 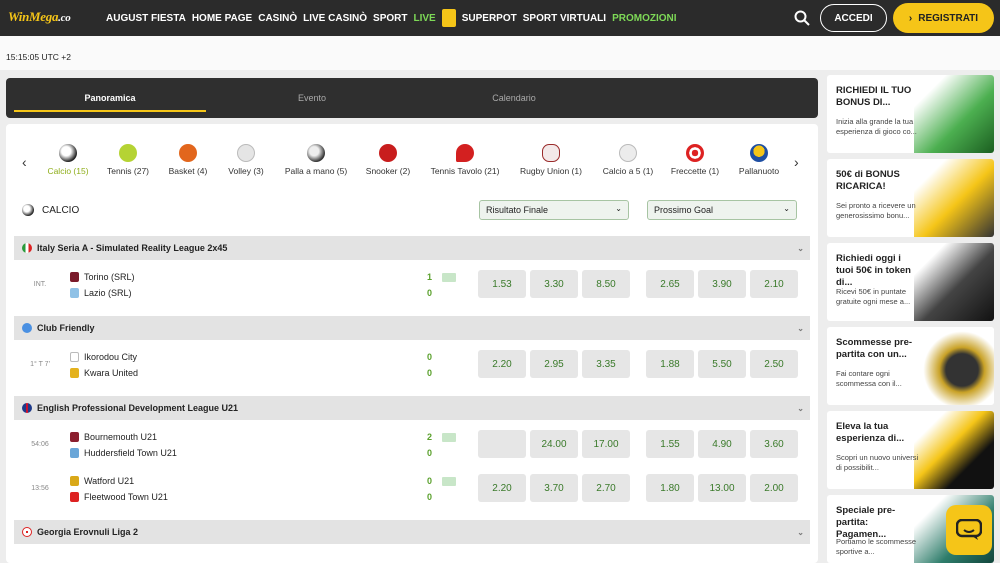 I want to click on chevron-right-icon: ›, so click(x=796, y=162).